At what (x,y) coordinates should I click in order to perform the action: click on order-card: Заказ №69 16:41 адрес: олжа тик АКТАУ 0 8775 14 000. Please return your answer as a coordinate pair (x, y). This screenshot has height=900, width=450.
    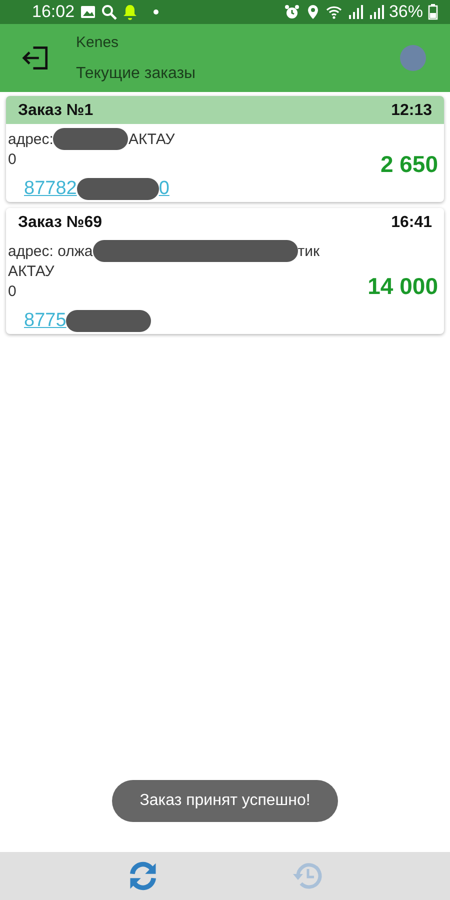
    Looking at the image, I should click on (225, 271).